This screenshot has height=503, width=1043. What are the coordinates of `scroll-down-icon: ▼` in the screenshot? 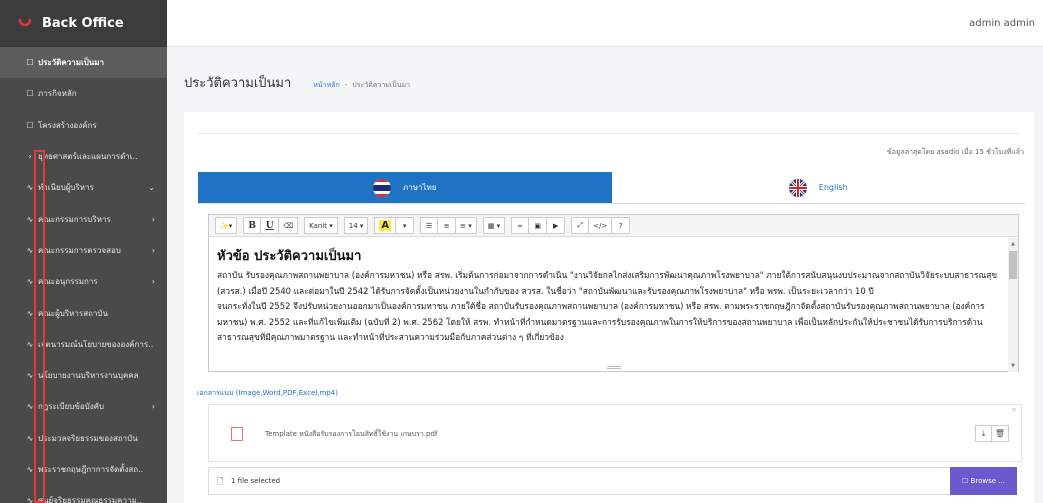 It's located at (1013, 366).